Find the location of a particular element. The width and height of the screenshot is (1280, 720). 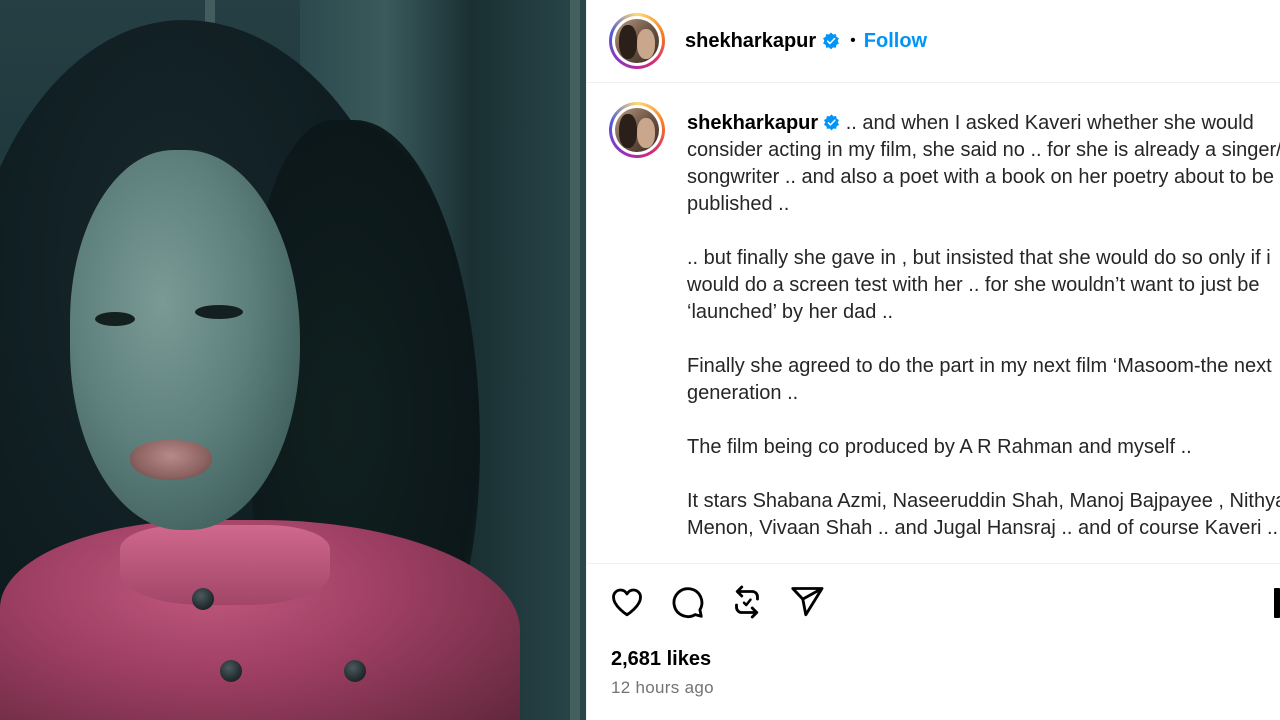

post-header: shekharkapur • Follow is located at coordinates (933, 41).